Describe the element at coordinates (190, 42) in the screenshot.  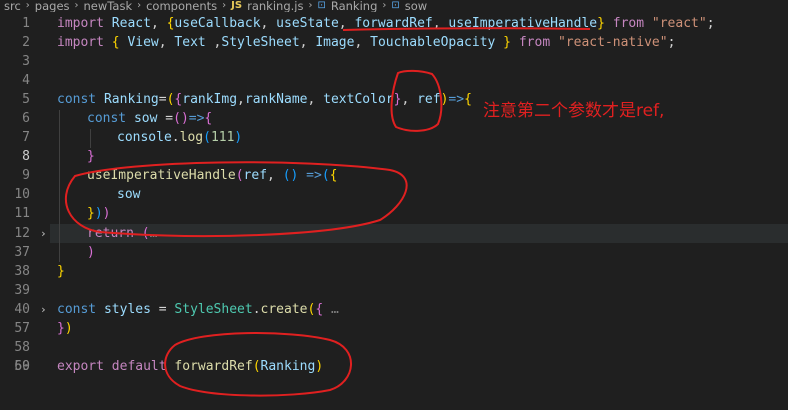
I see `code-token: Text` at that location.